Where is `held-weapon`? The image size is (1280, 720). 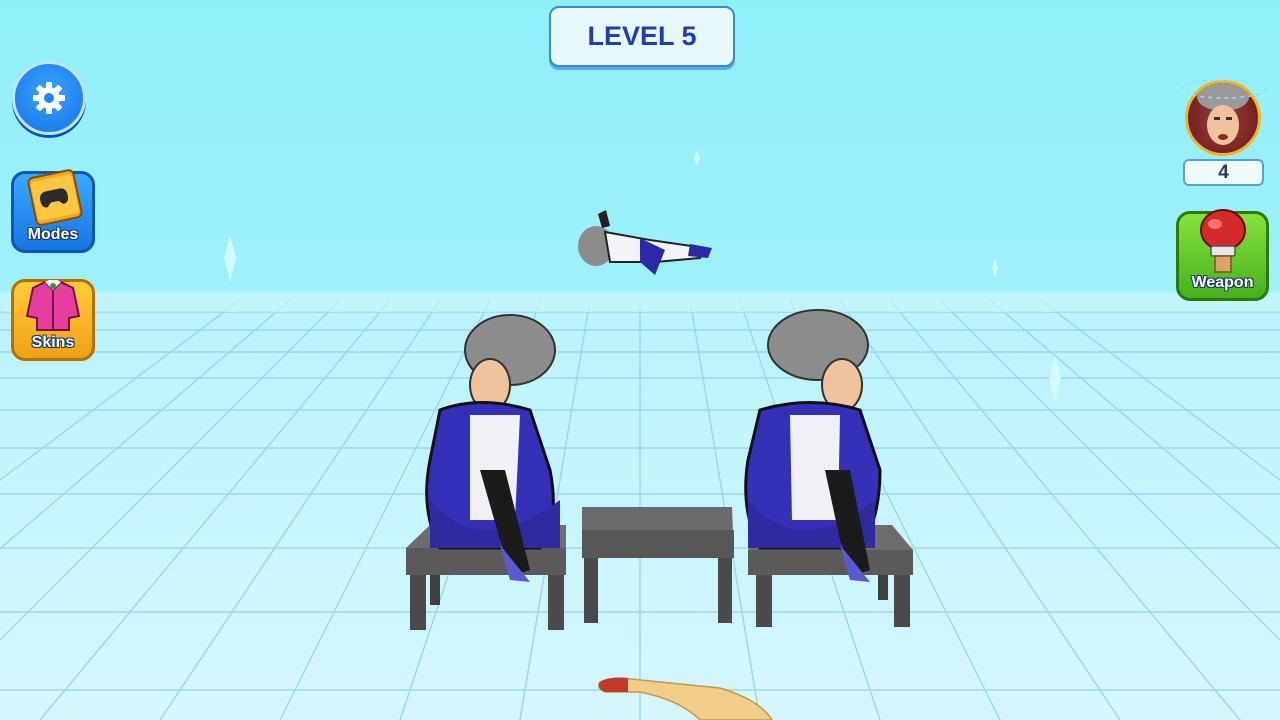 held-weapon is located at coordinates (685, 698).